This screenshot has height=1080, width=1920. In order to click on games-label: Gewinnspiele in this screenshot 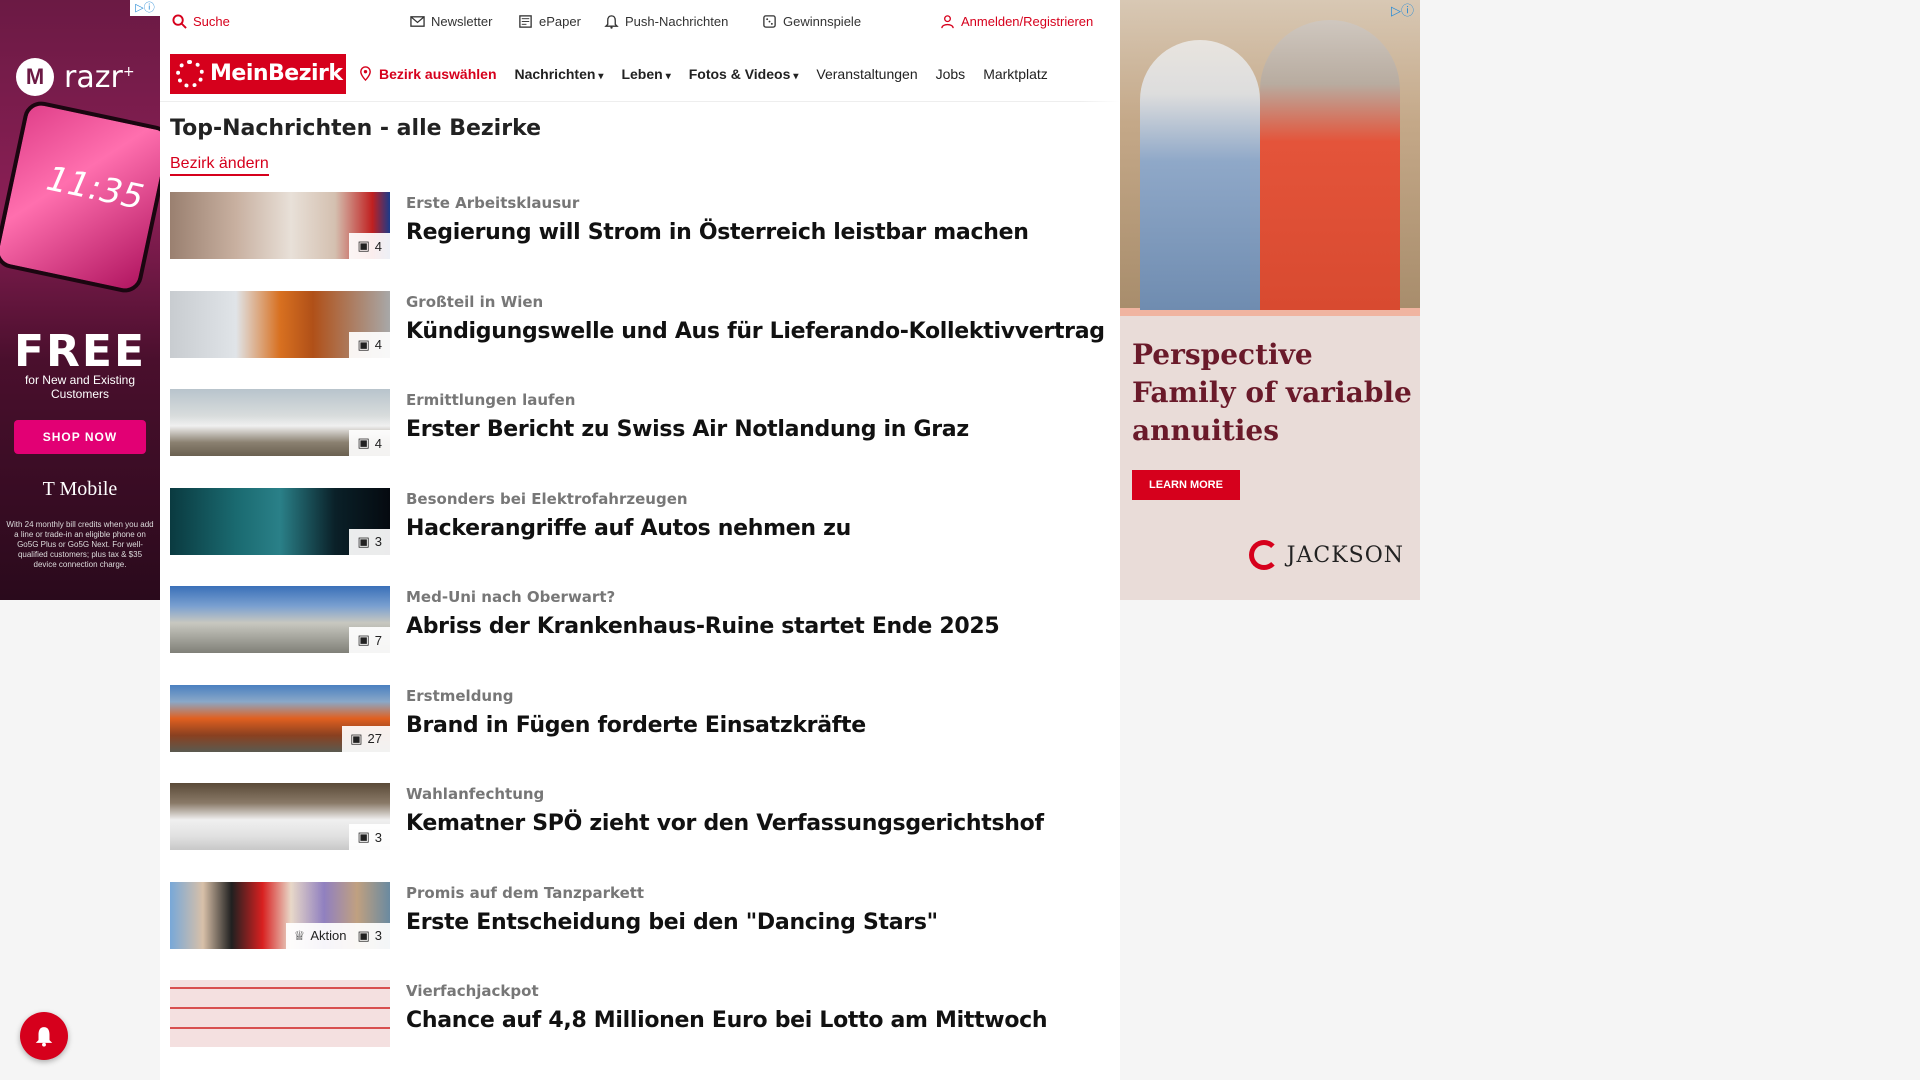, I will do `click(822, 21)`.